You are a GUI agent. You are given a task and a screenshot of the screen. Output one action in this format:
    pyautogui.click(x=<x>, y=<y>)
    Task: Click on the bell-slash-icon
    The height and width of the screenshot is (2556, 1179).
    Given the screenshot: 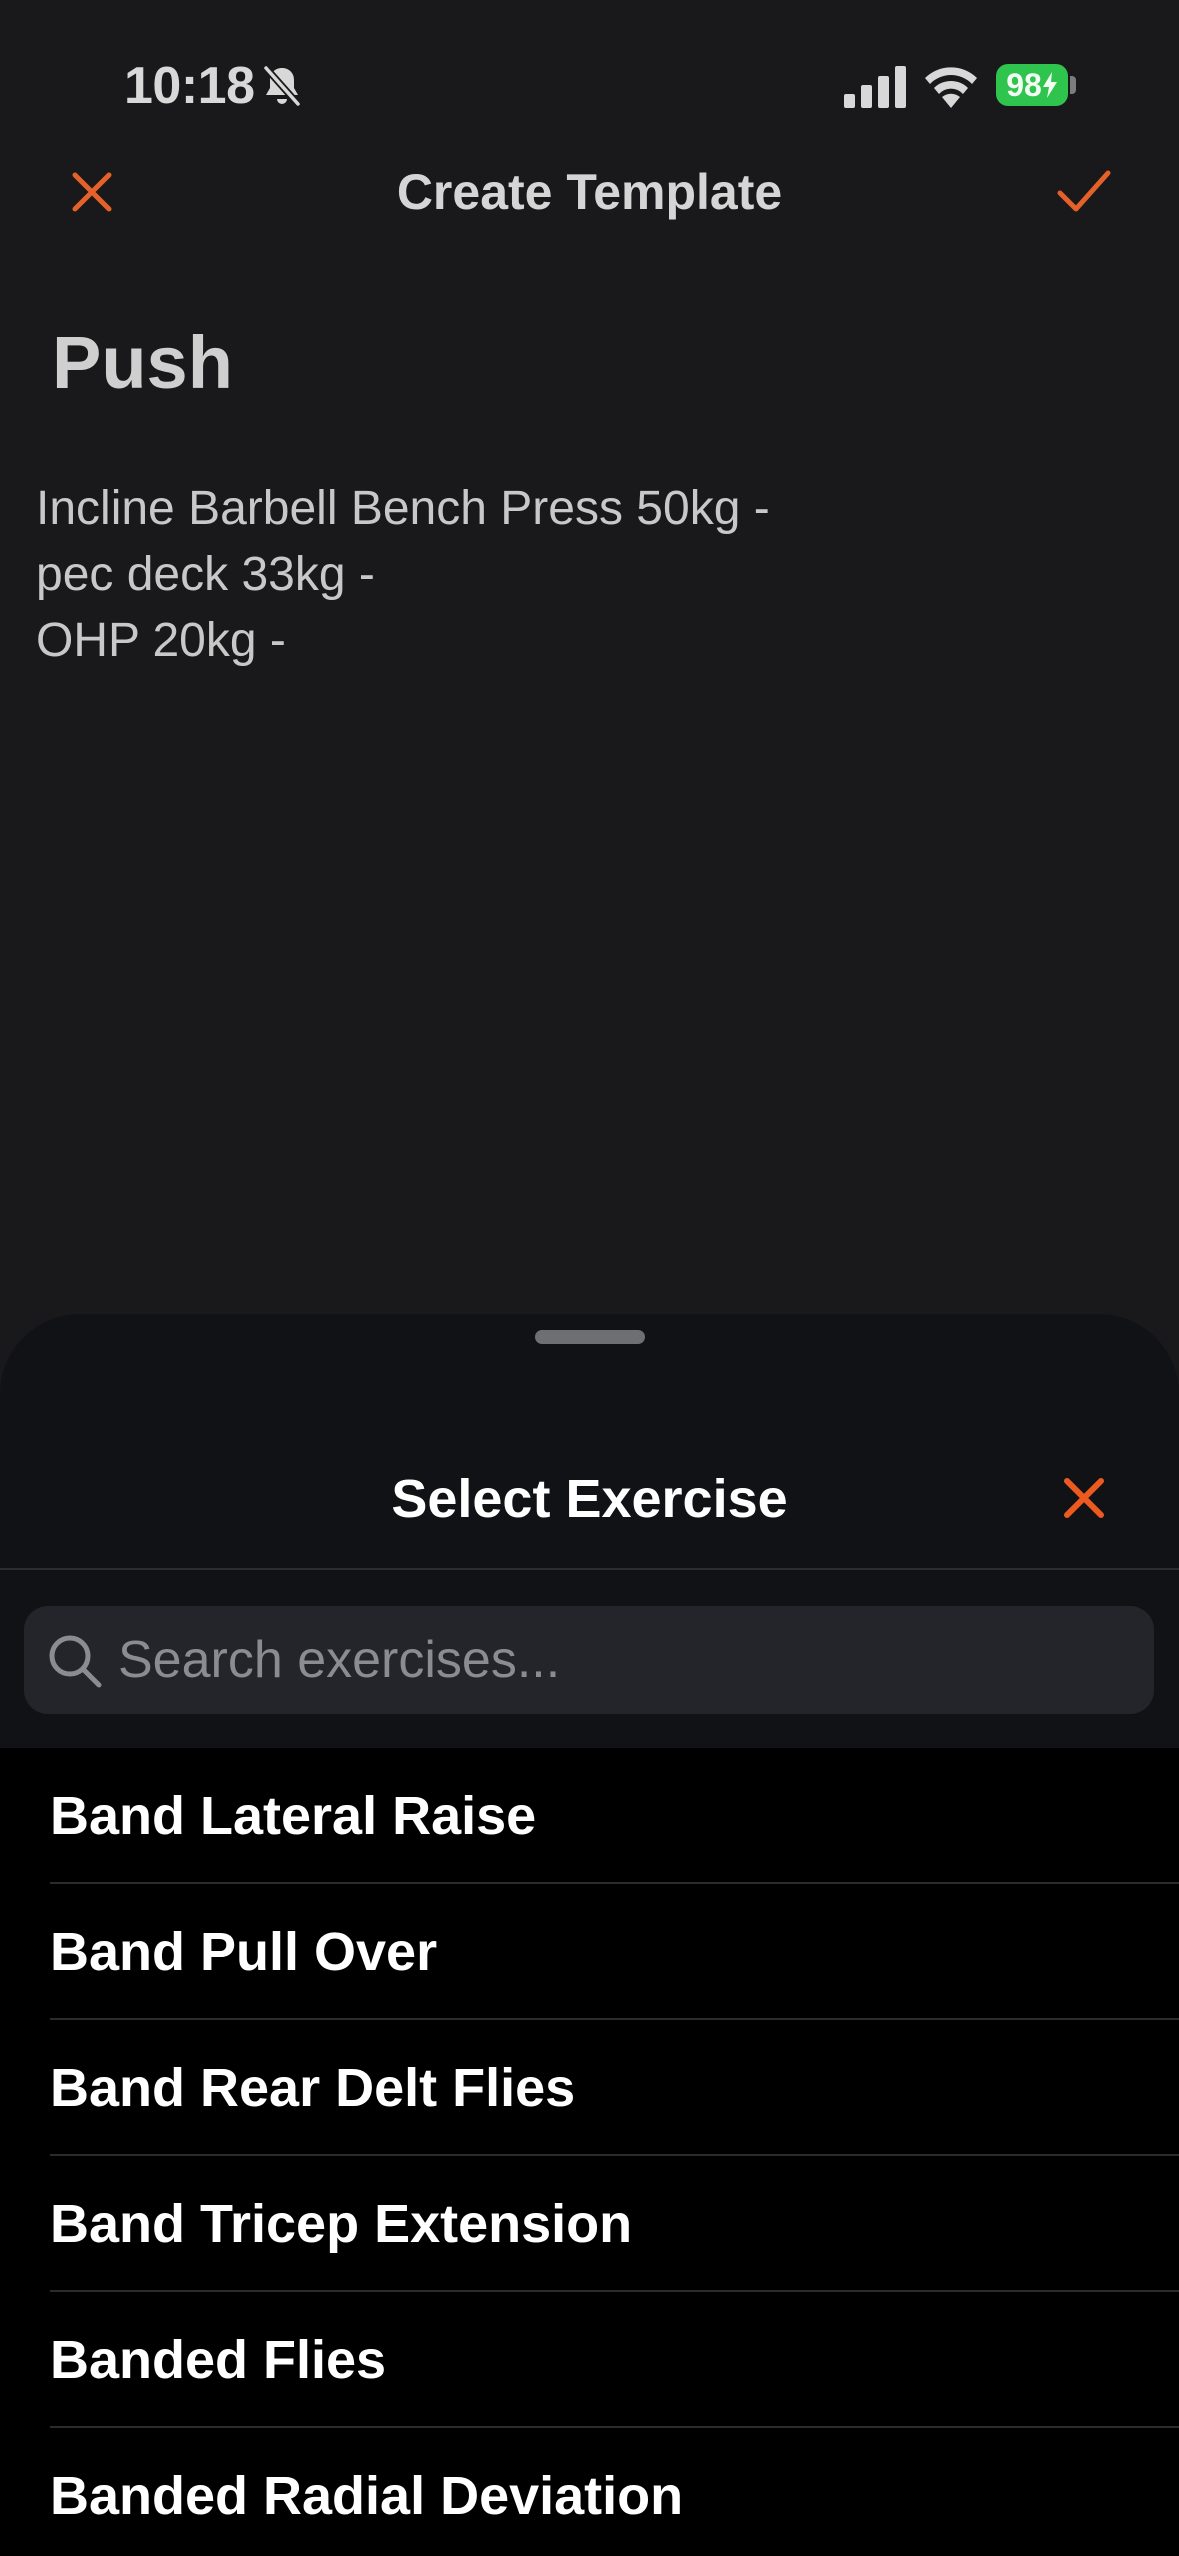 What is the action you would take?
    pyautogui.click(x=282, y=86)
    